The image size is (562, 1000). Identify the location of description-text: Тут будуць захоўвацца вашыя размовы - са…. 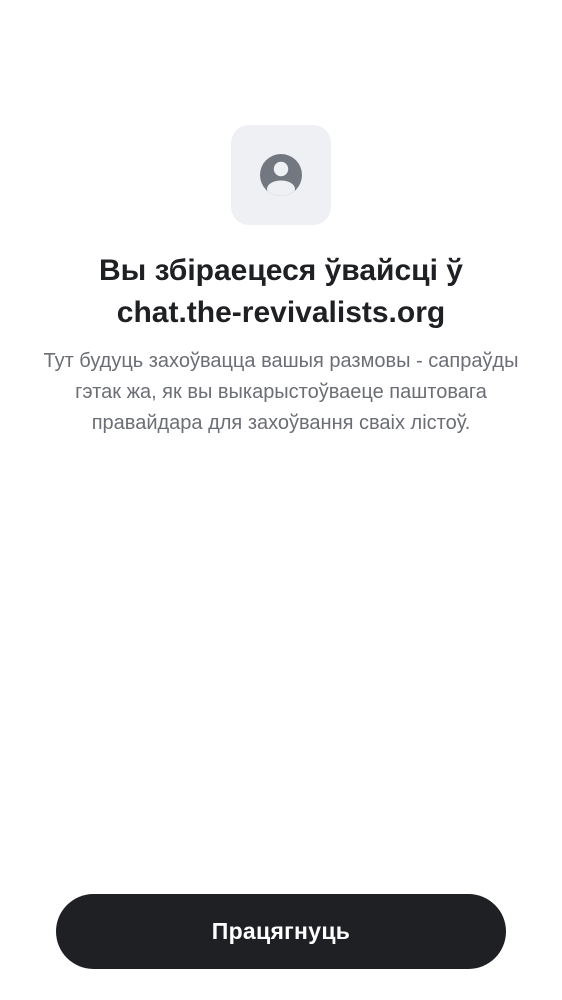
(281, 392).